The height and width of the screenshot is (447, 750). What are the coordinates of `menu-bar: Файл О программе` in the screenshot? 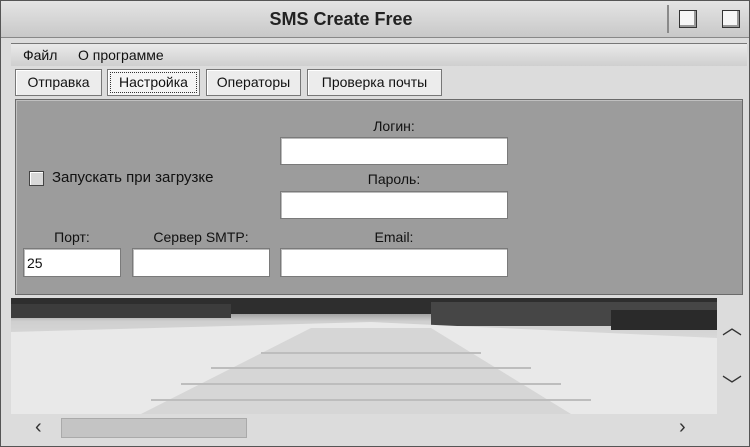 It's located at (379, 54).